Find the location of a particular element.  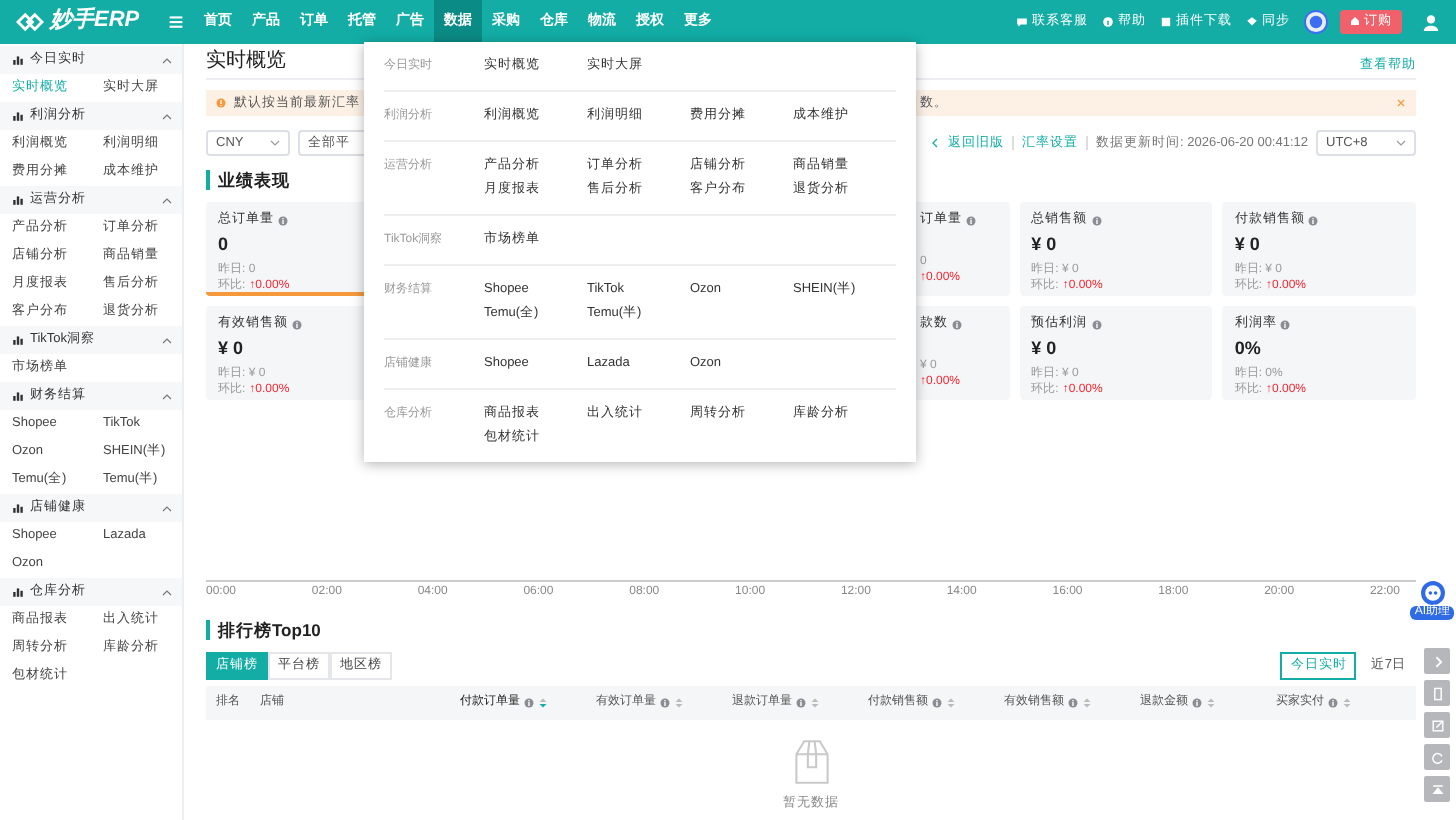

page-title: 实时概览 is located at coordinates (246, 62).